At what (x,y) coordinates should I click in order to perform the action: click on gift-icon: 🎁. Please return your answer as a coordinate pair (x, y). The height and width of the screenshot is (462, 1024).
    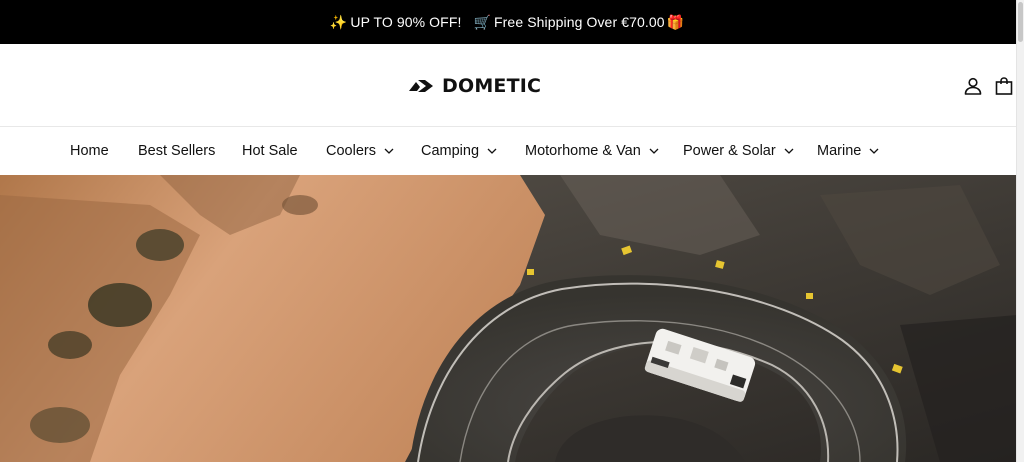
    Looking at the image, I should click on (675, 21).